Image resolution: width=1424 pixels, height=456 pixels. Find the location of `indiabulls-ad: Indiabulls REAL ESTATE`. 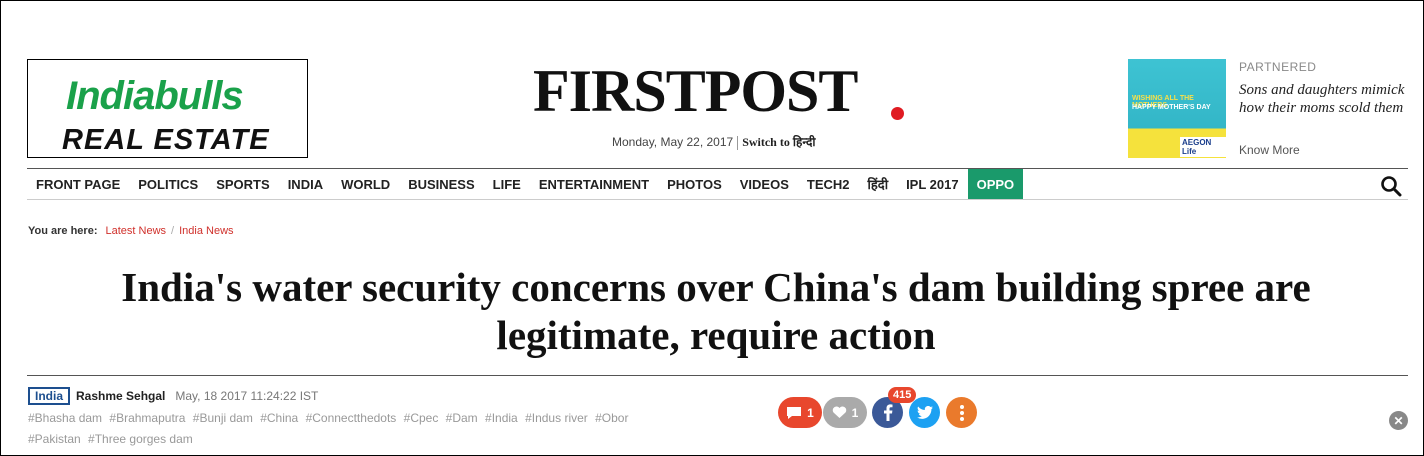

indiabulls-ad: Indiabulls REAL ESTATE is located at coordinates (167, 108).